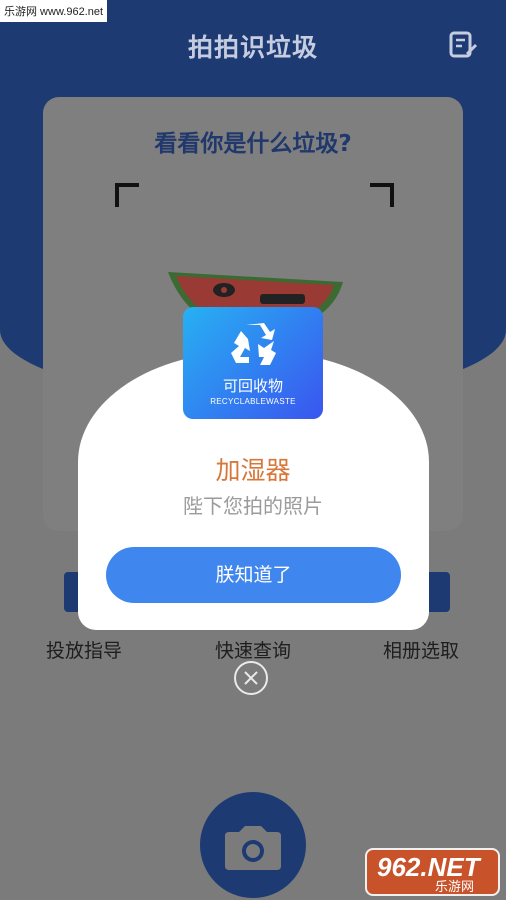 The height and width of the screenshot is (900, 506). I want to click on result-subtitle: 陛下您拍的照片, so click(253, 506).